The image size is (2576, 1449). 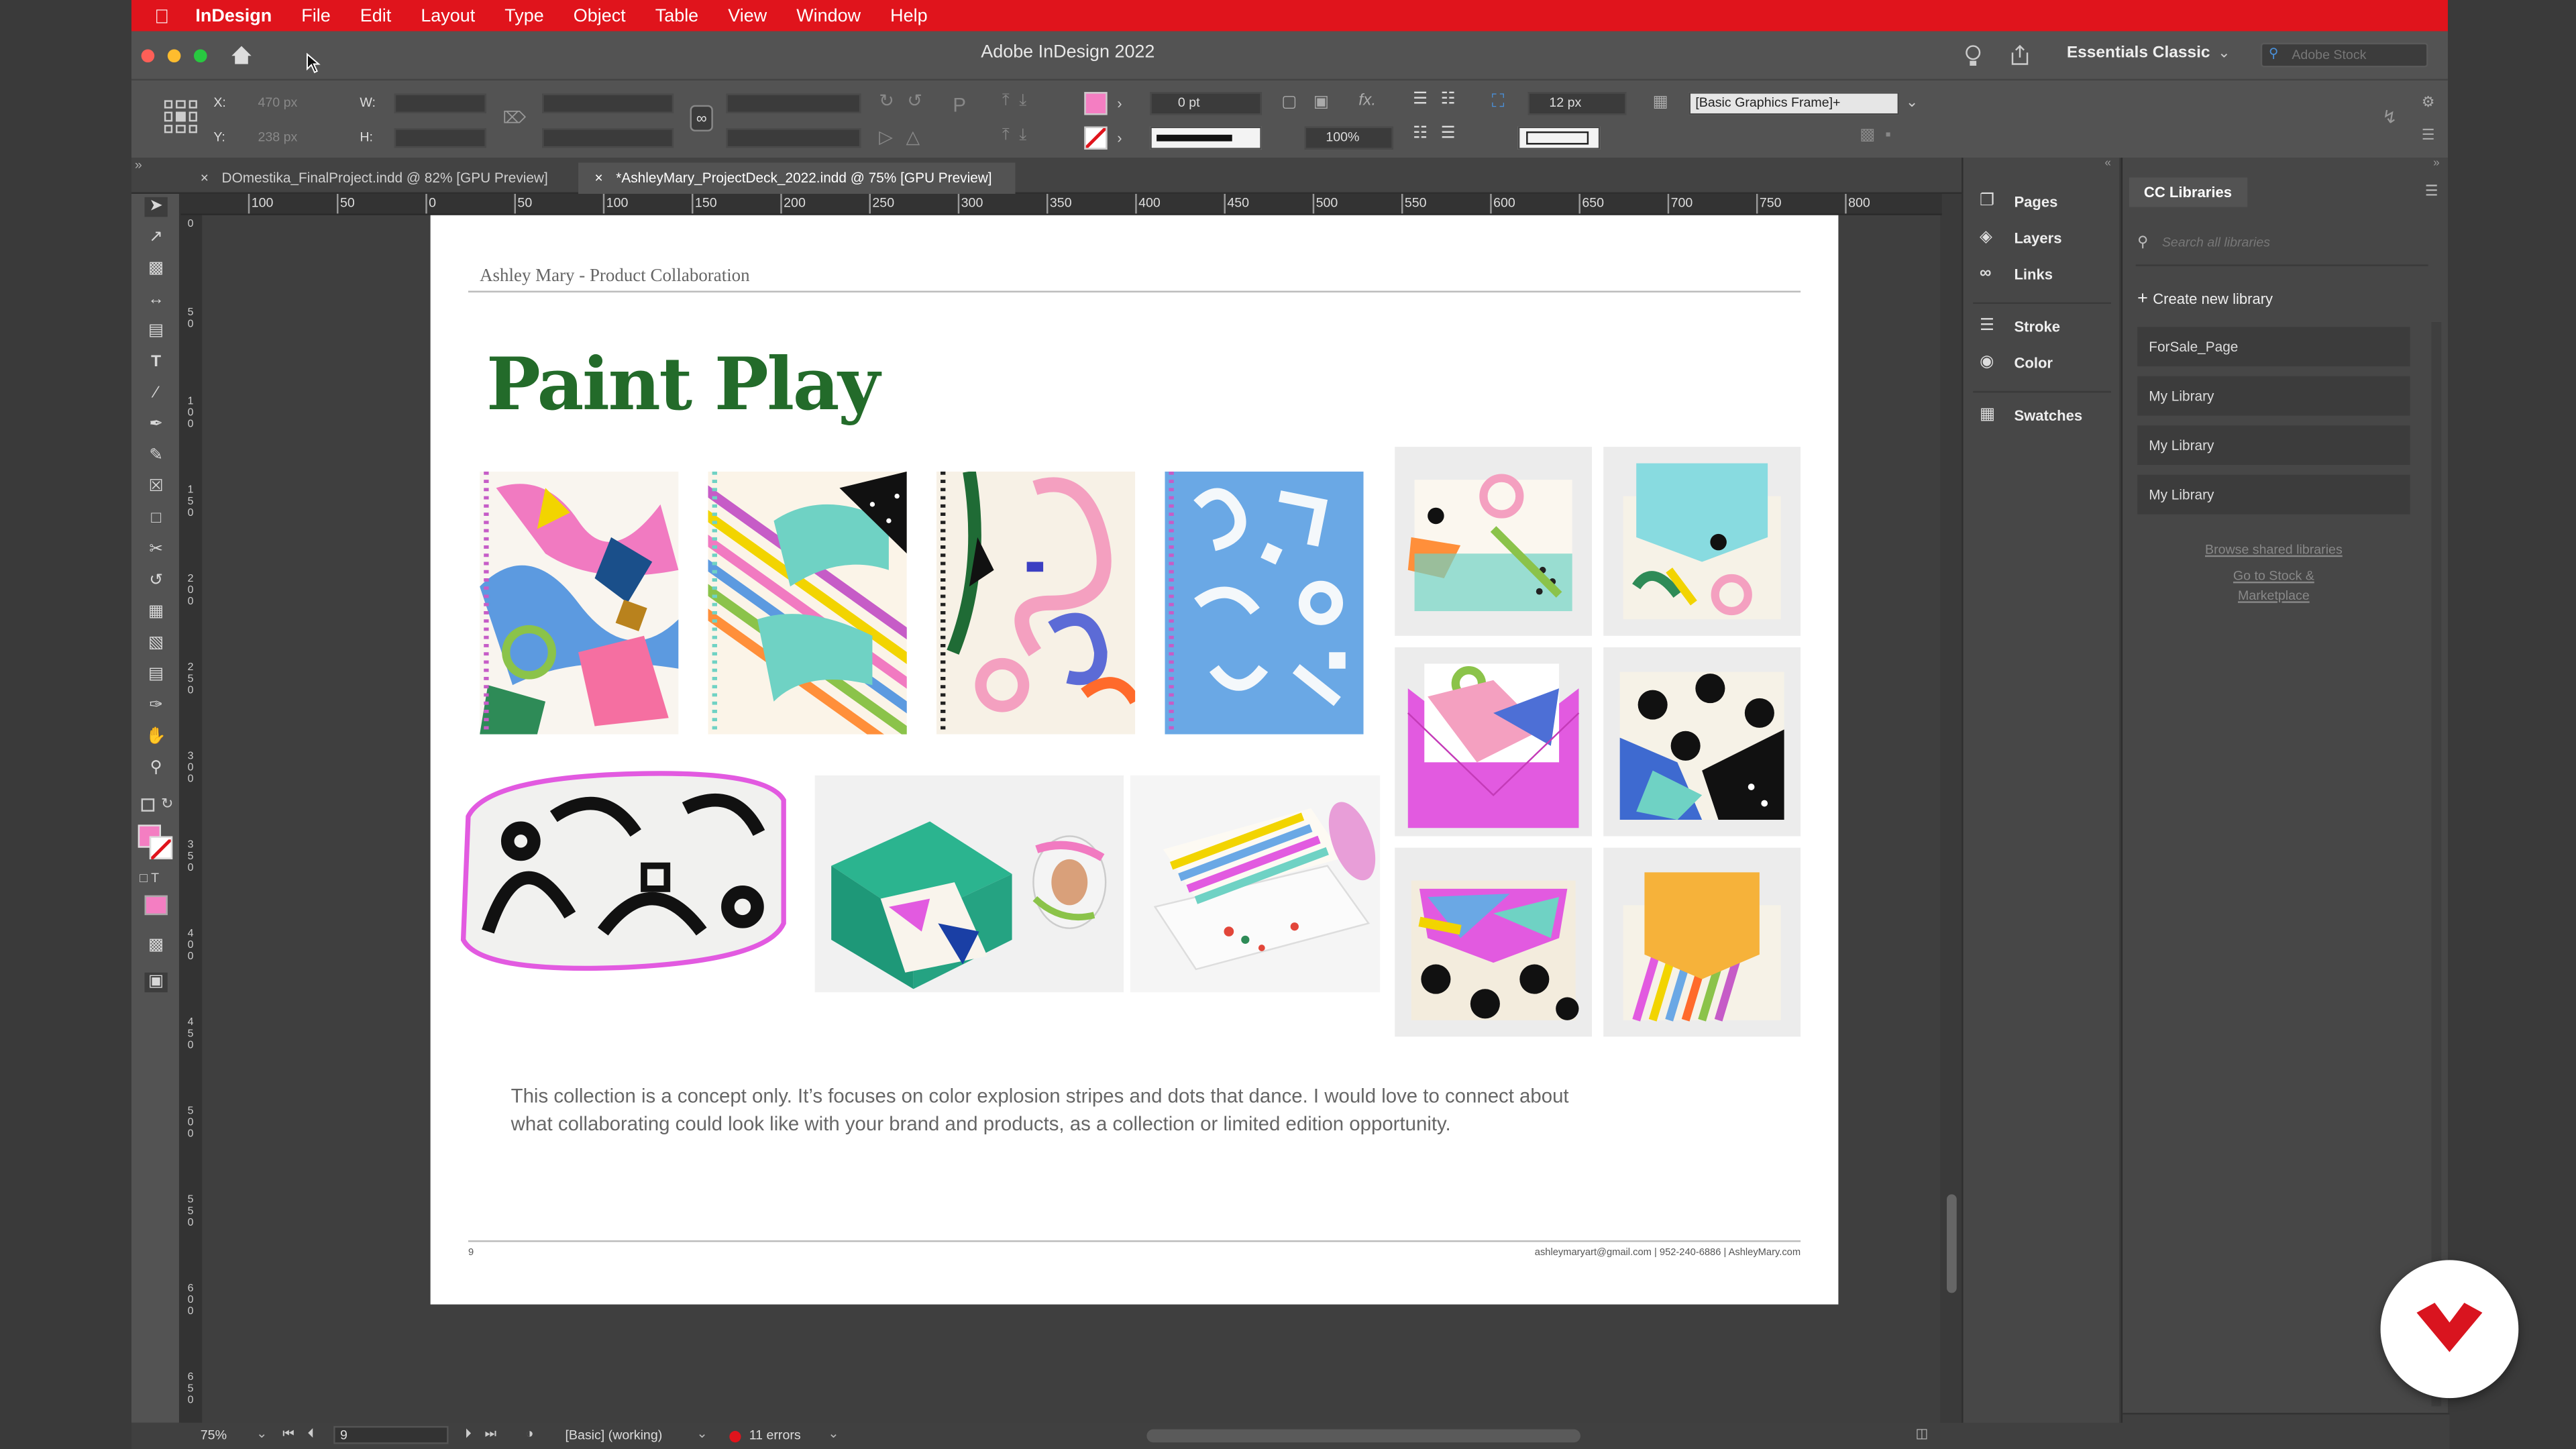 I want to click on hand-tool-icon: ✋, so click(x=156, y=737).